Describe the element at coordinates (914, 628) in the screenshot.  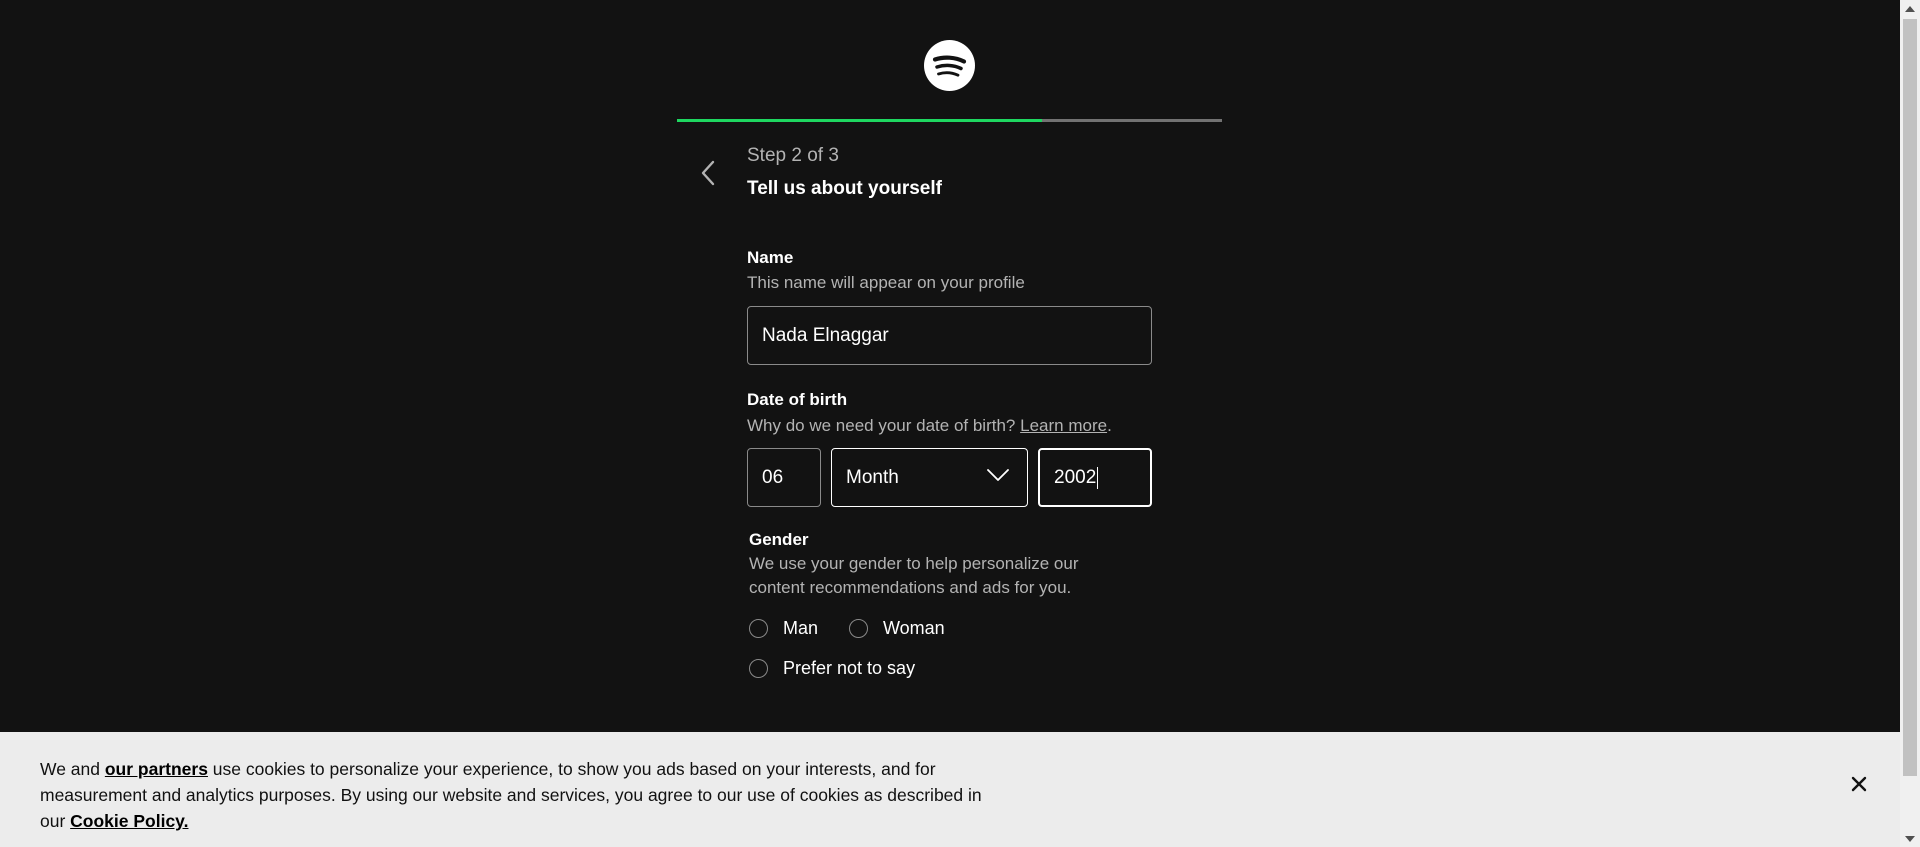
I see `gender-option-label: Woman` at that location.